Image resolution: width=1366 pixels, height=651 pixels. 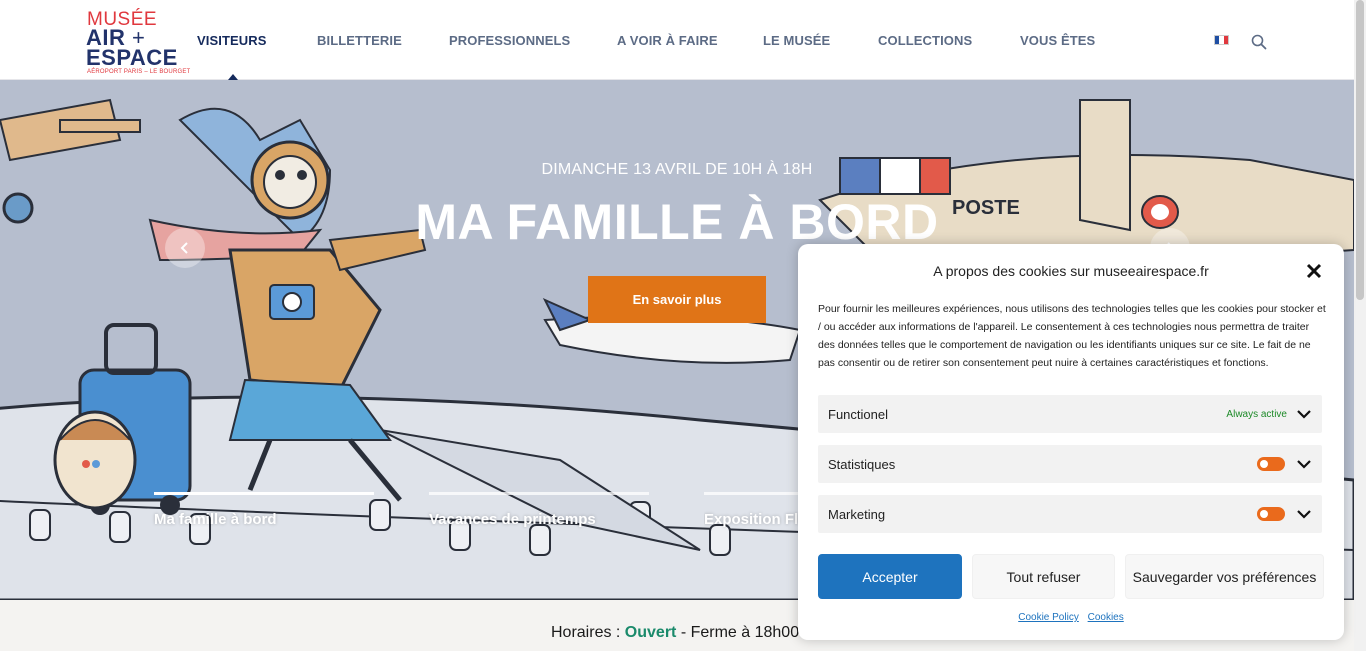 What do you see at coordinates (754, 512) in the screenshot?
I see `slide-tab-exposition: Exposition Fli` at bounding box center [754, 512].